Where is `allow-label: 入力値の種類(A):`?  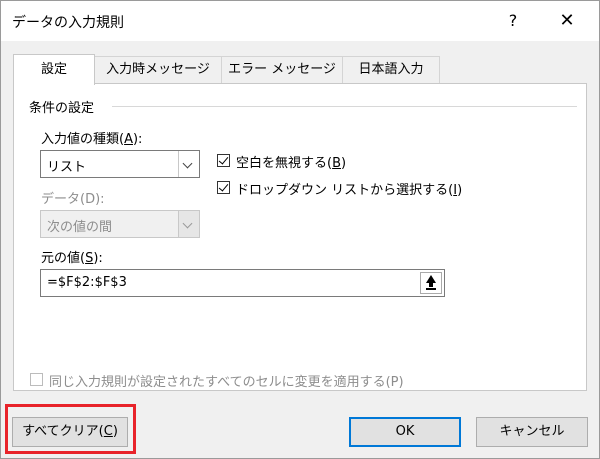 allow-label: 入力値の種類(A): is located at coordinates (92, 139).